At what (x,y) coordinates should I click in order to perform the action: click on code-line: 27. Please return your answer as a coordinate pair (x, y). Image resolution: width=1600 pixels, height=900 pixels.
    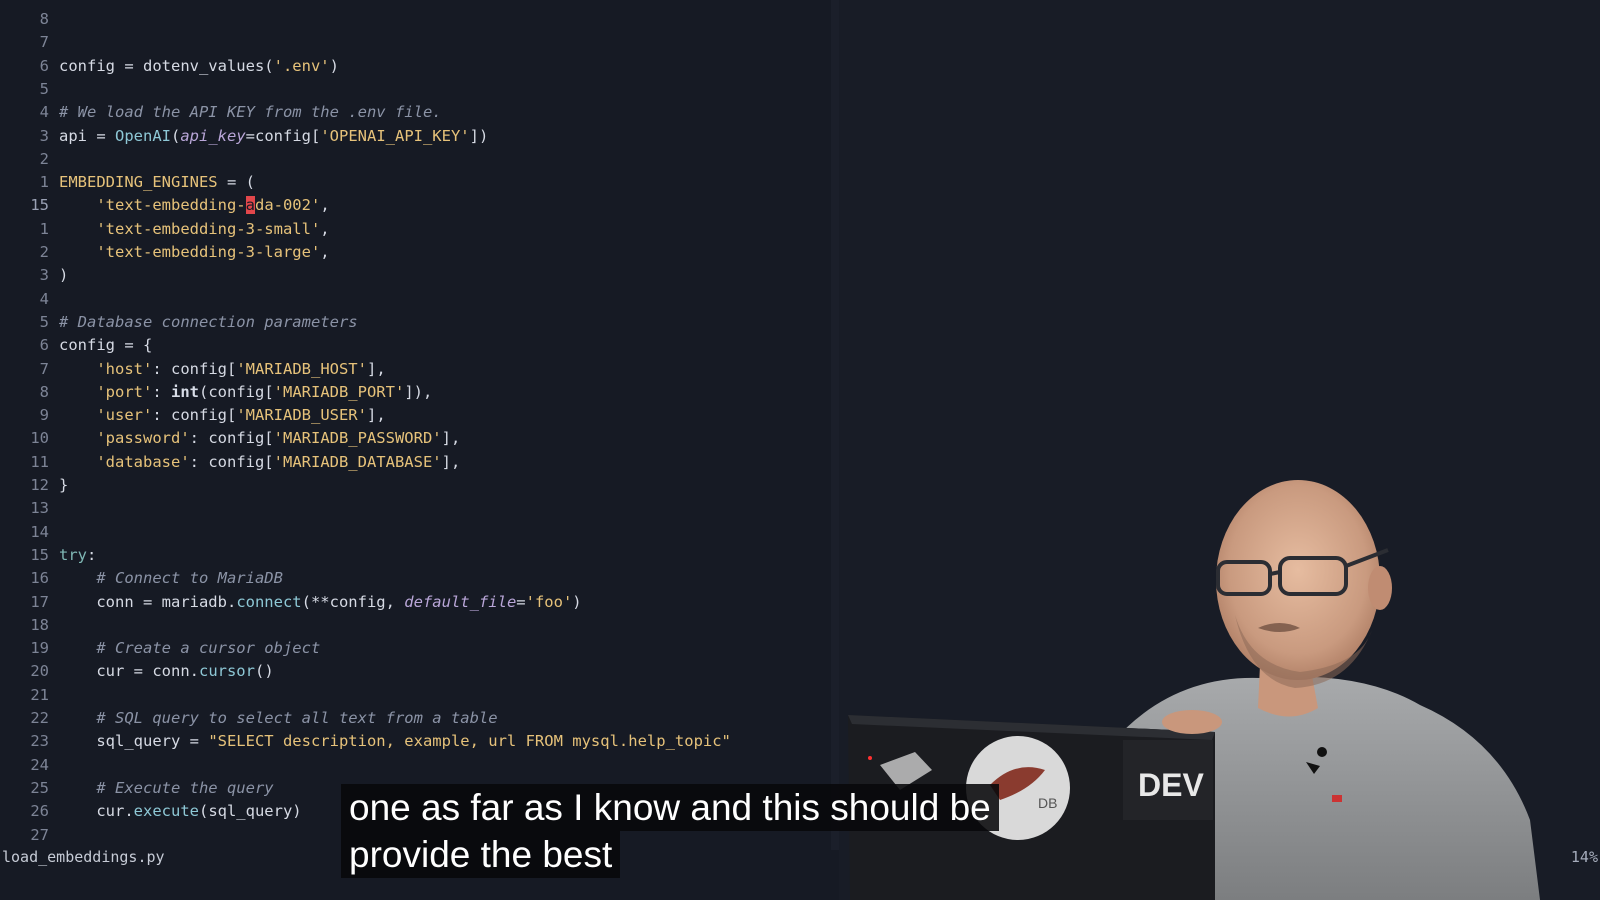
    Looking at the image, I should click on (29, 835).